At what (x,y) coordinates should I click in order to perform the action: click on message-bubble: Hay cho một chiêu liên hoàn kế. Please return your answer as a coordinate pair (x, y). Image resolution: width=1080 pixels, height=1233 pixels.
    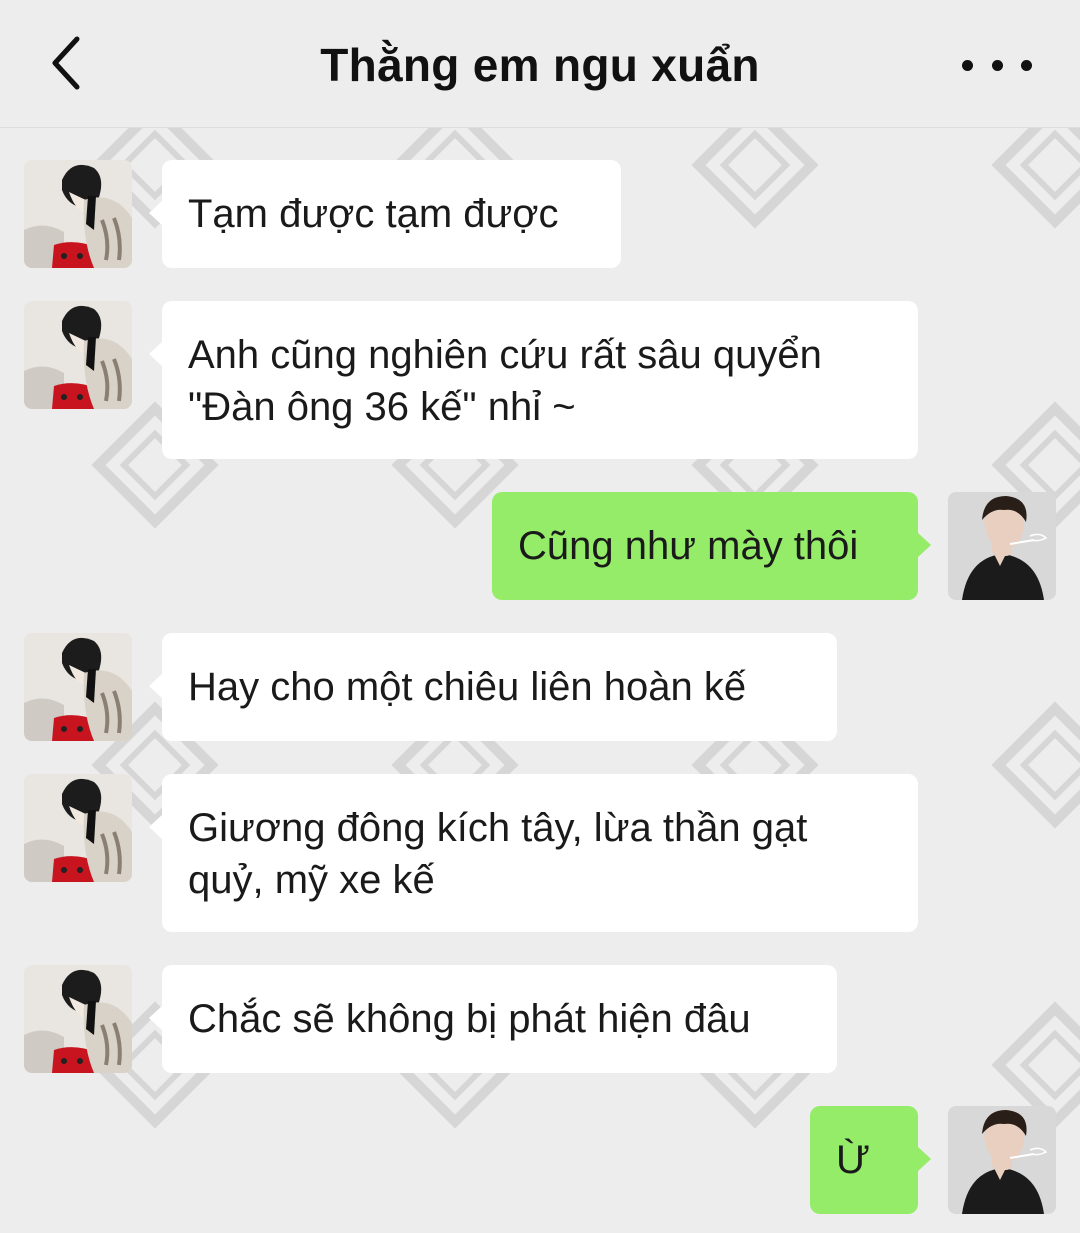
    Looking at the image, I should click on (493, 687).